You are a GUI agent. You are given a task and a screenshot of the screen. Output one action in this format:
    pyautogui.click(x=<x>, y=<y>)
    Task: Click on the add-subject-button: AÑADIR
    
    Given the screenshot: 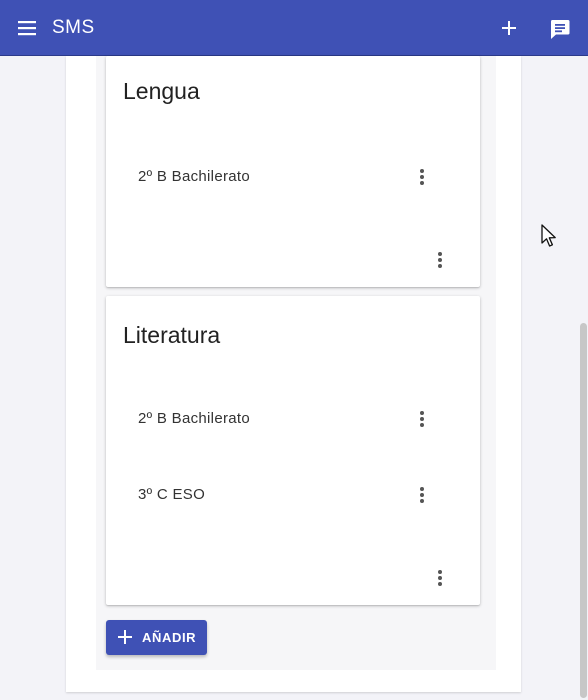 What is the action you would take?
    pyautogui.click(x=156, y=637)
    